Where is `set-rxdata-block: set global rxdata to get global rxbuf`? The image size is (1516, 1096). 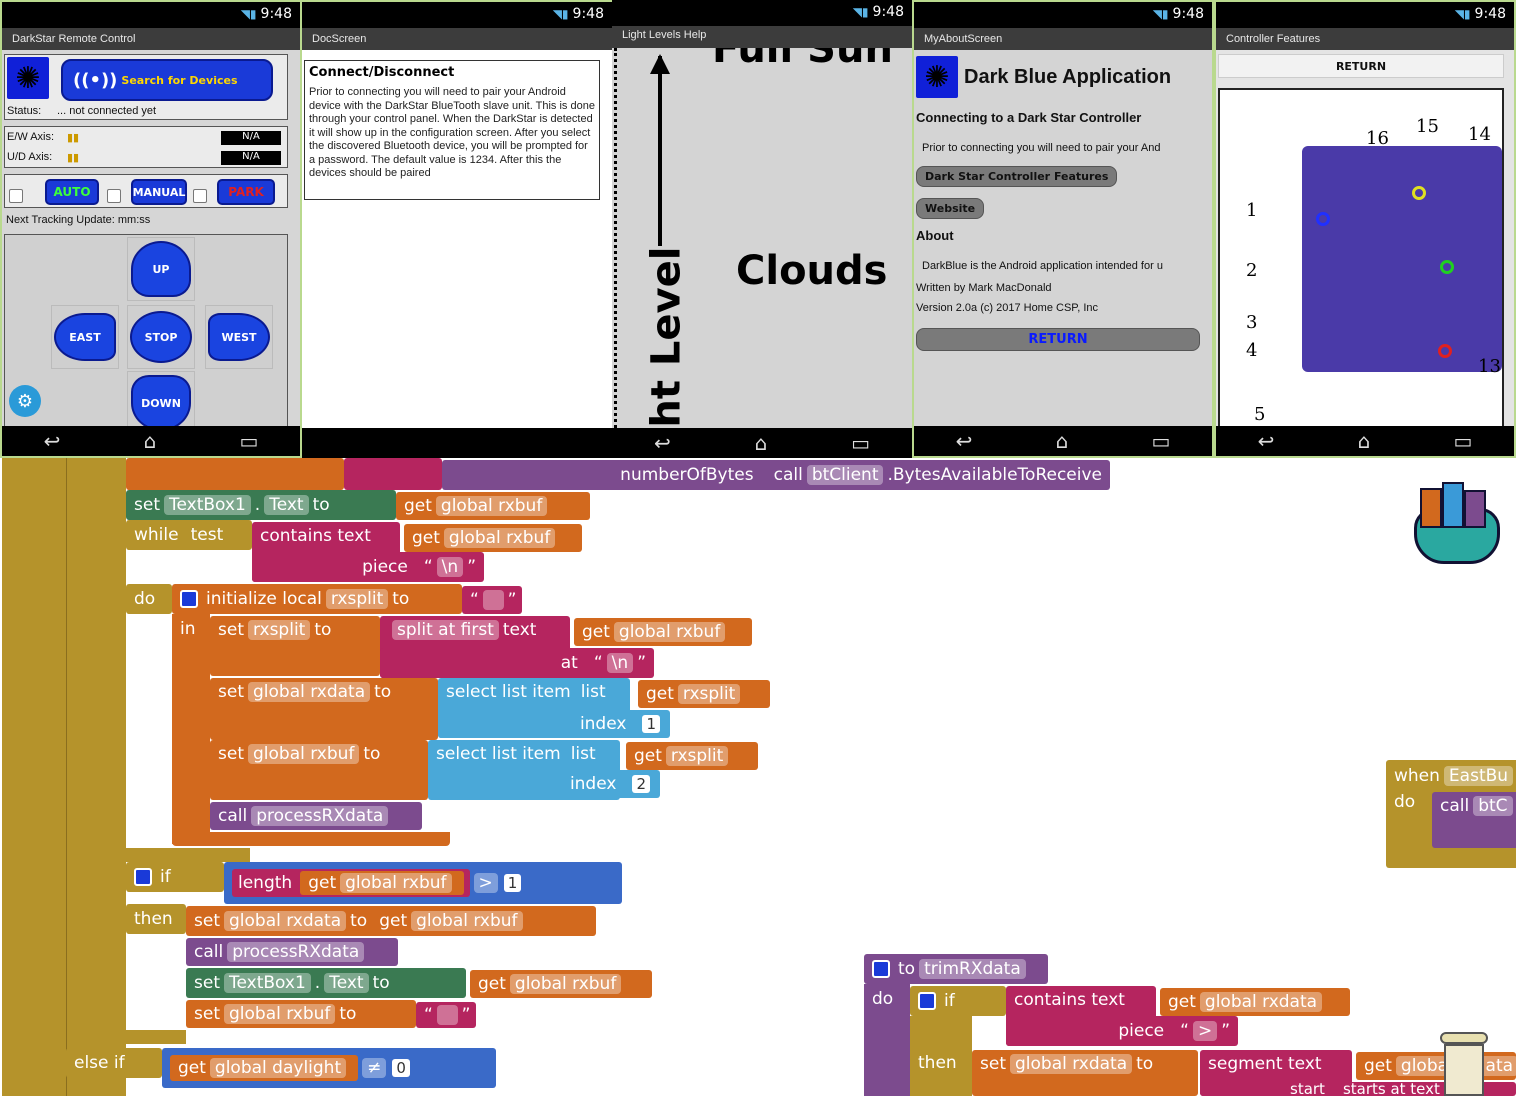 set-rxdata-block: set global rxdata to get global rxbuf is located at coordinates (391, 921).